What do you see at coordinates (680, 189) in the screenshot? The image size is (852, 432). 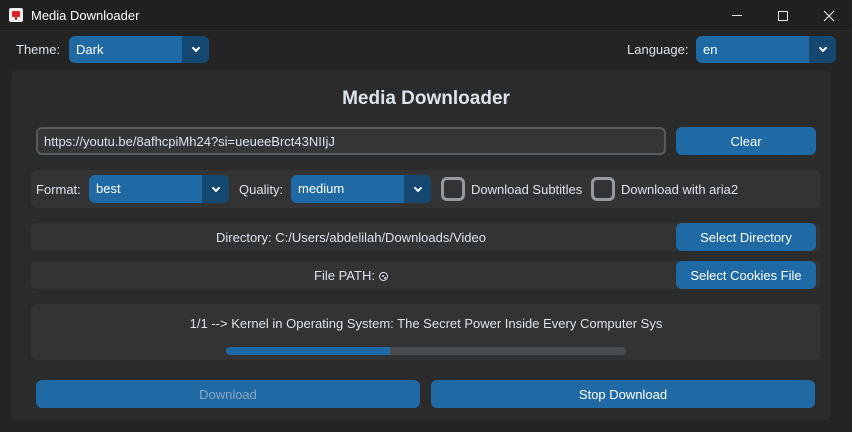 I see `aria2-label: Download with aria2` at bounding box center [680, 189].